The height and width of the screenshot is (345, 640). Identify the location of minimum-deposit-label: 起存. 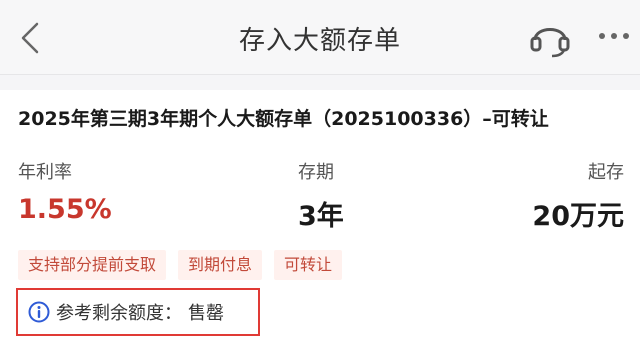
(606, 172).